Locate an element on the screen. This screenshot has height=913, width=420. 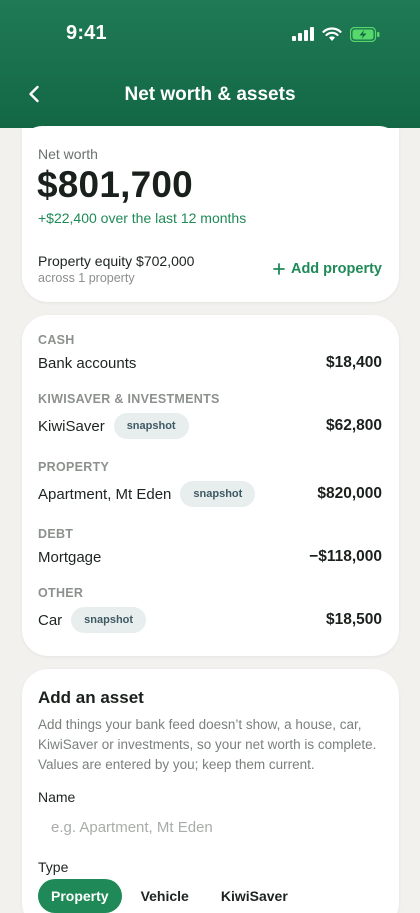
type-selector: Property Vehicle KiwiSaver is located at coordinates (169, 896).